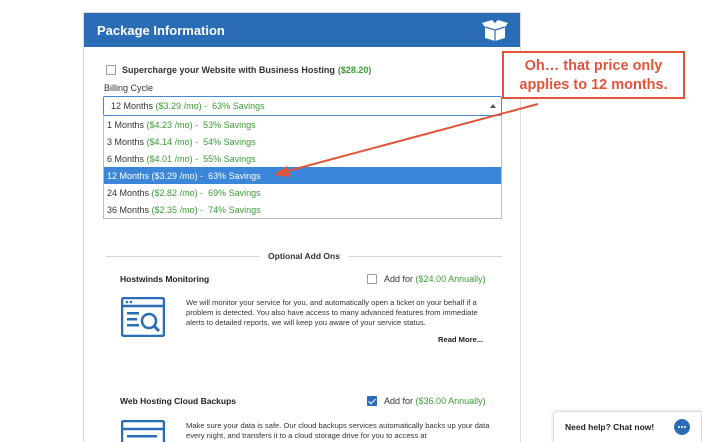 The height and width of the screenshot is (442, 702). Describe the element at coordinates (174, 209) in the screenshot. I see `option-price: ($2.35 /mo)` at that location.